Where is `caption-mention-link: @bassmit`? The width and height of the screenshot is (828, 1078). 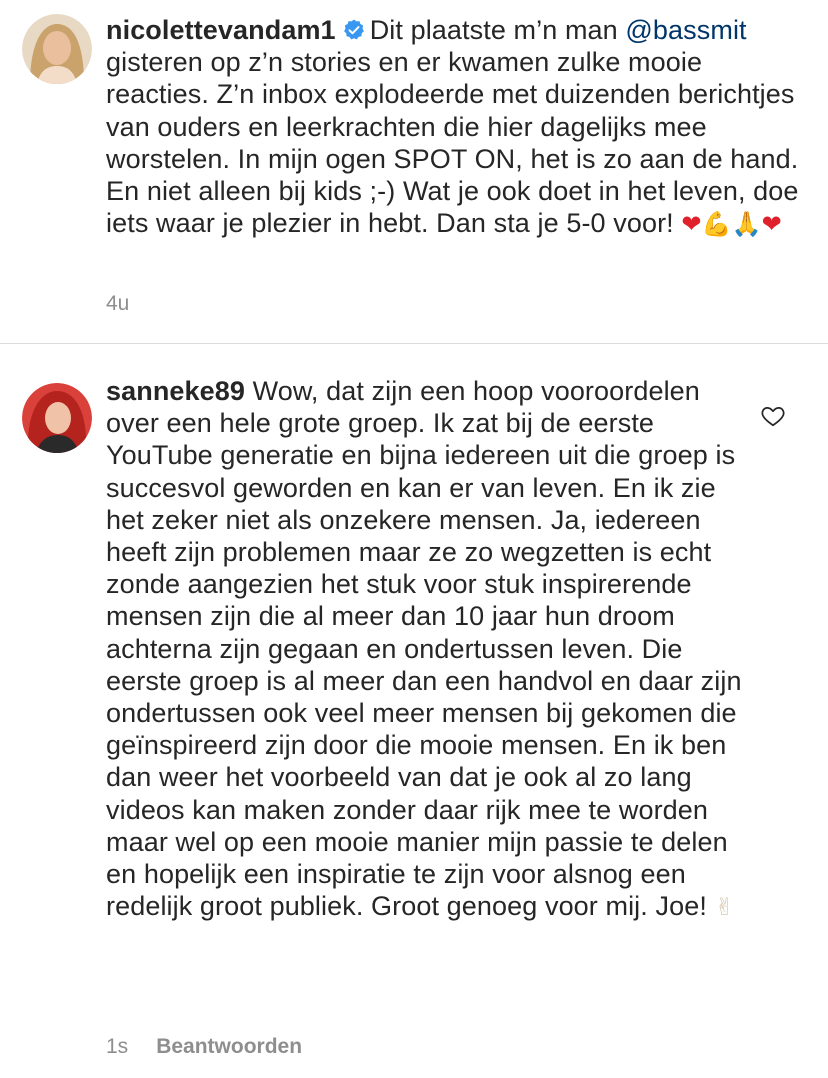
caption-mention-link: @bassmit is located at coordinates (685, 30).